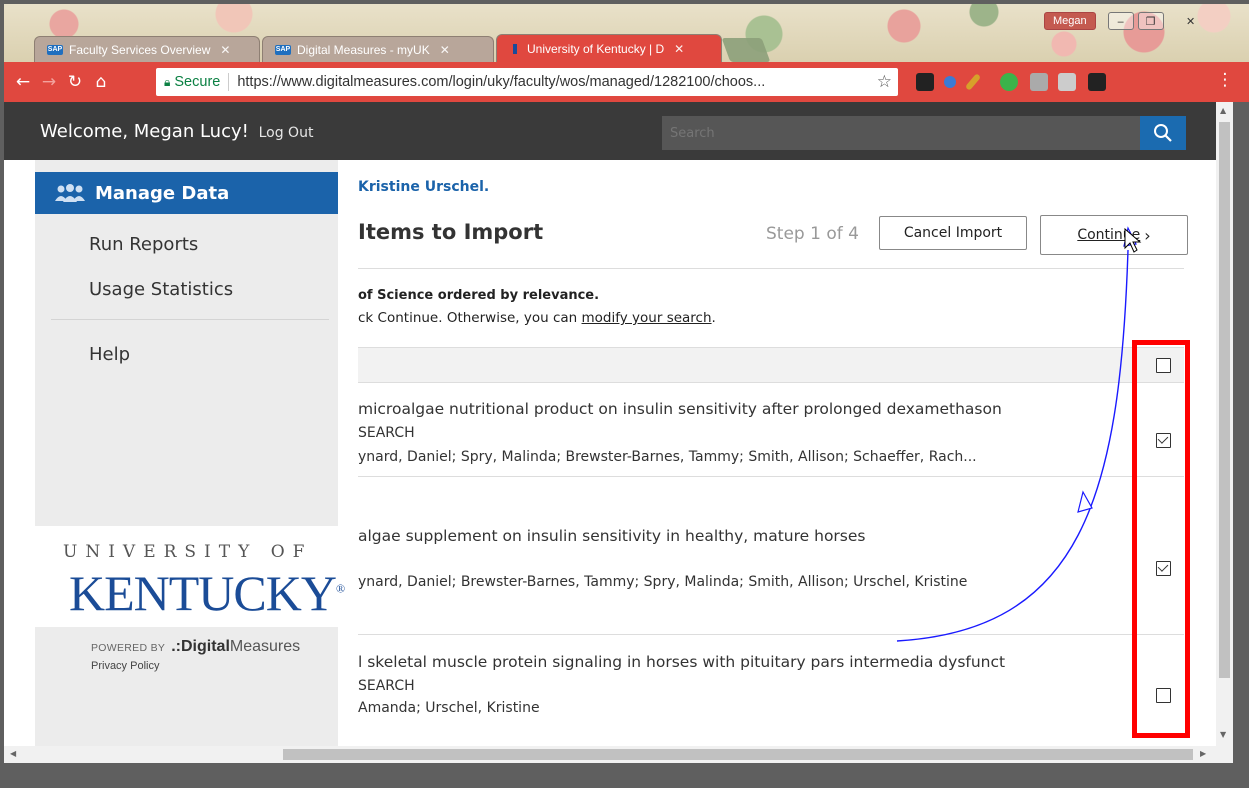 Image resolution: width=1249 pixels, height=788 pixels. Describe the element at coordinates (1133, 240) in the screenshot. I see `mouse-cursor-icon` at that location.